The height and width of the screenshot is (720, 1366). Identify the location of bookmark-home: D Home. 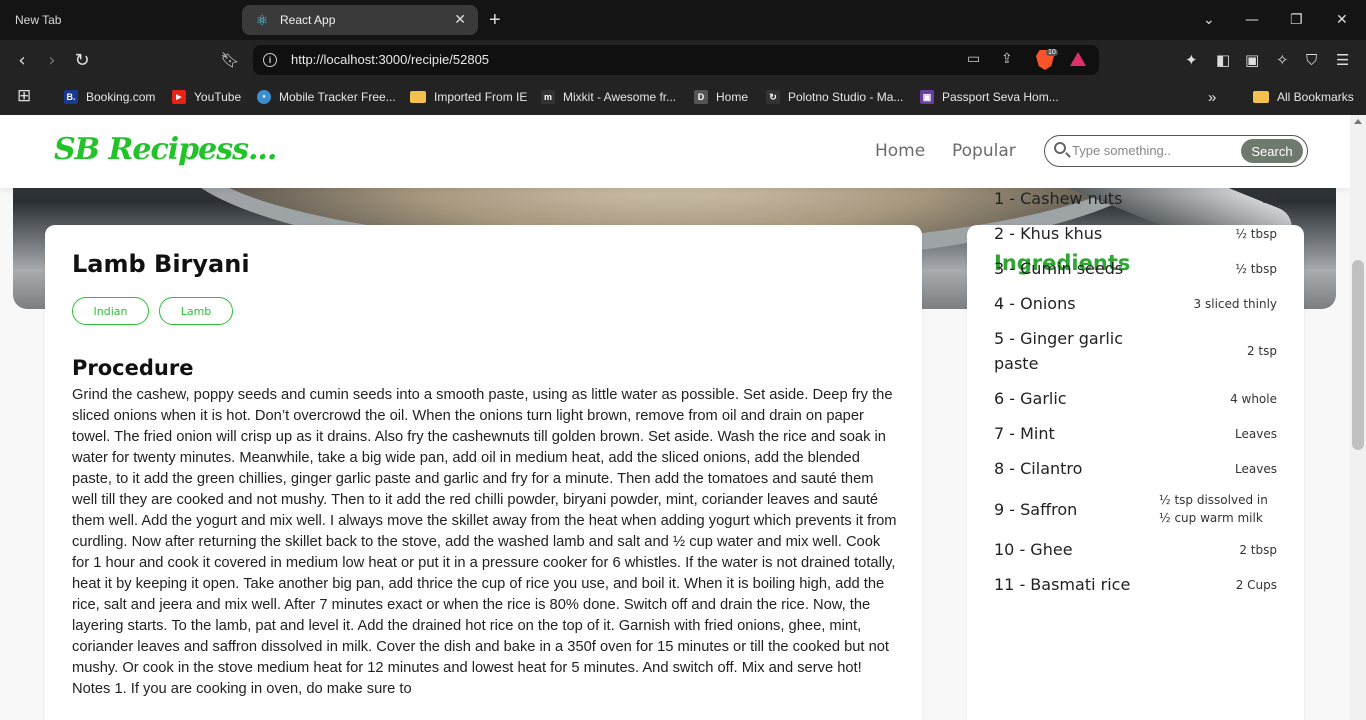
(721, 97).